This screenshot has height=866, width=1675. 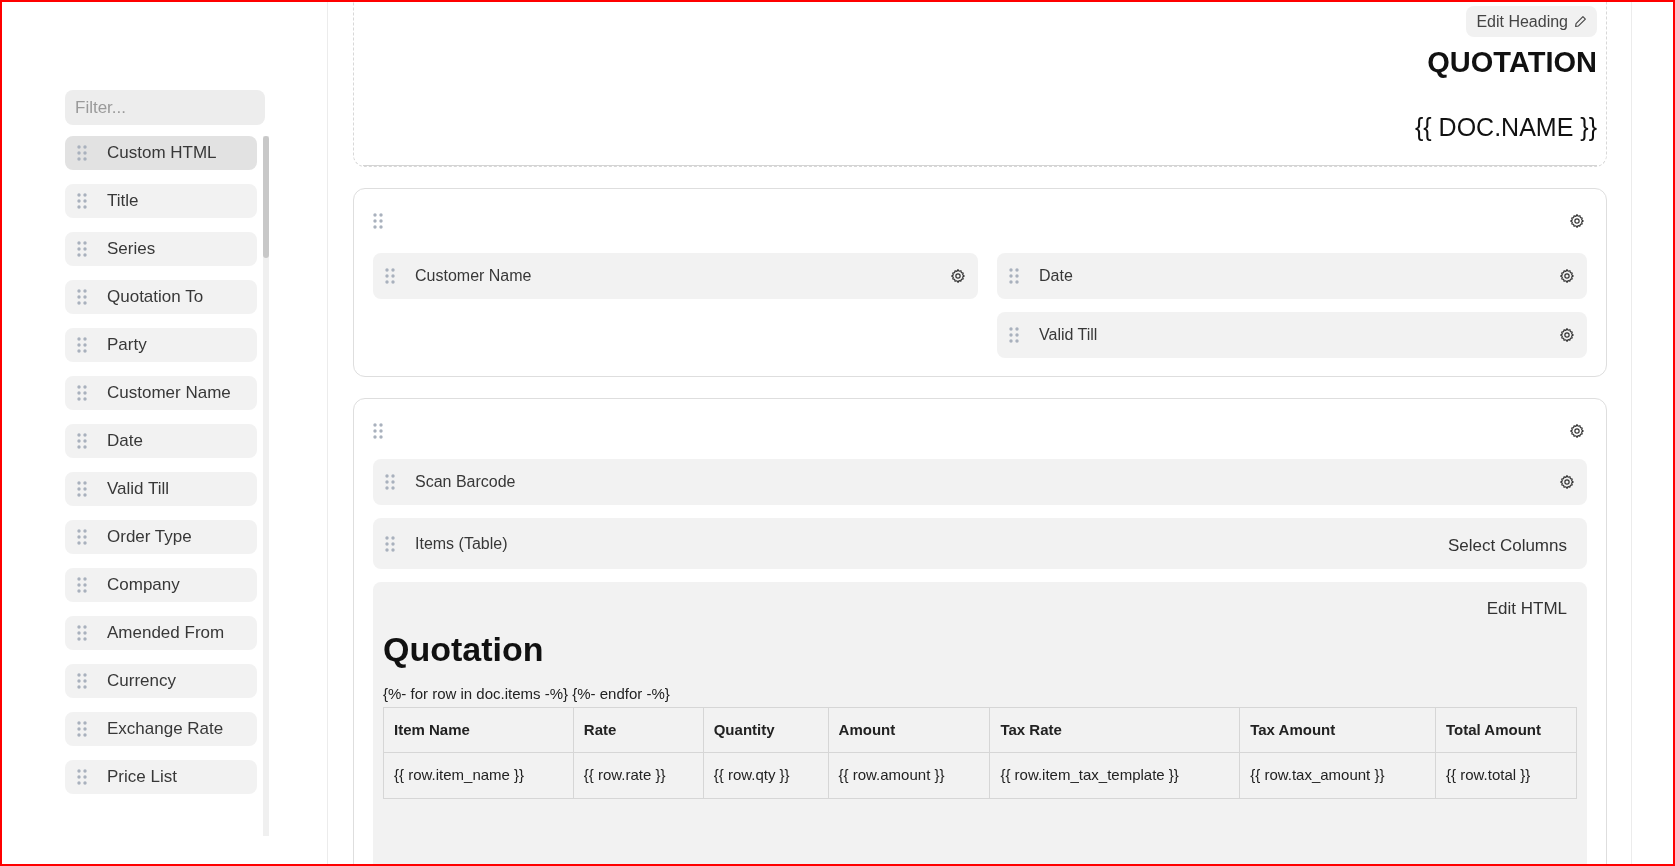 What do you see at coordinates (1292, 335) in the screenshot?
I see `form-field: Valid Till` at bounding box center [1292, 335].